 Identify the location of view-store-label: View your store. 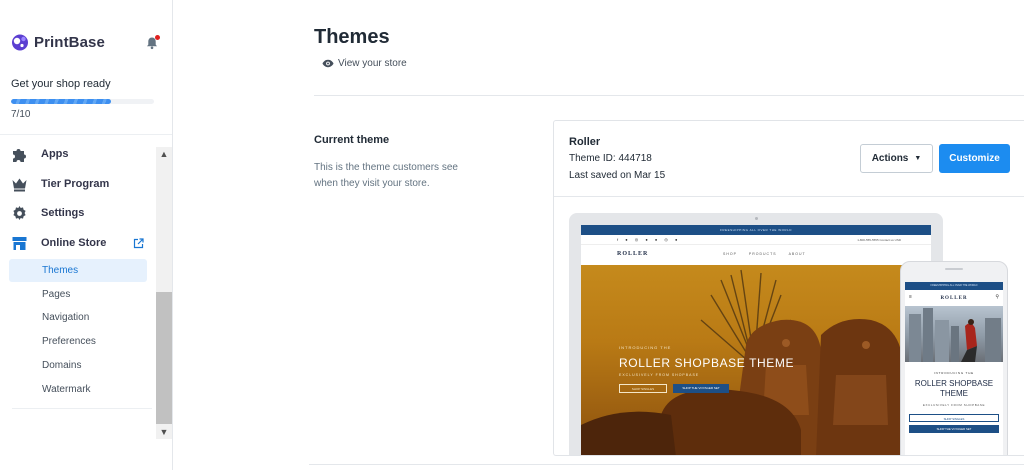
(372, 63).